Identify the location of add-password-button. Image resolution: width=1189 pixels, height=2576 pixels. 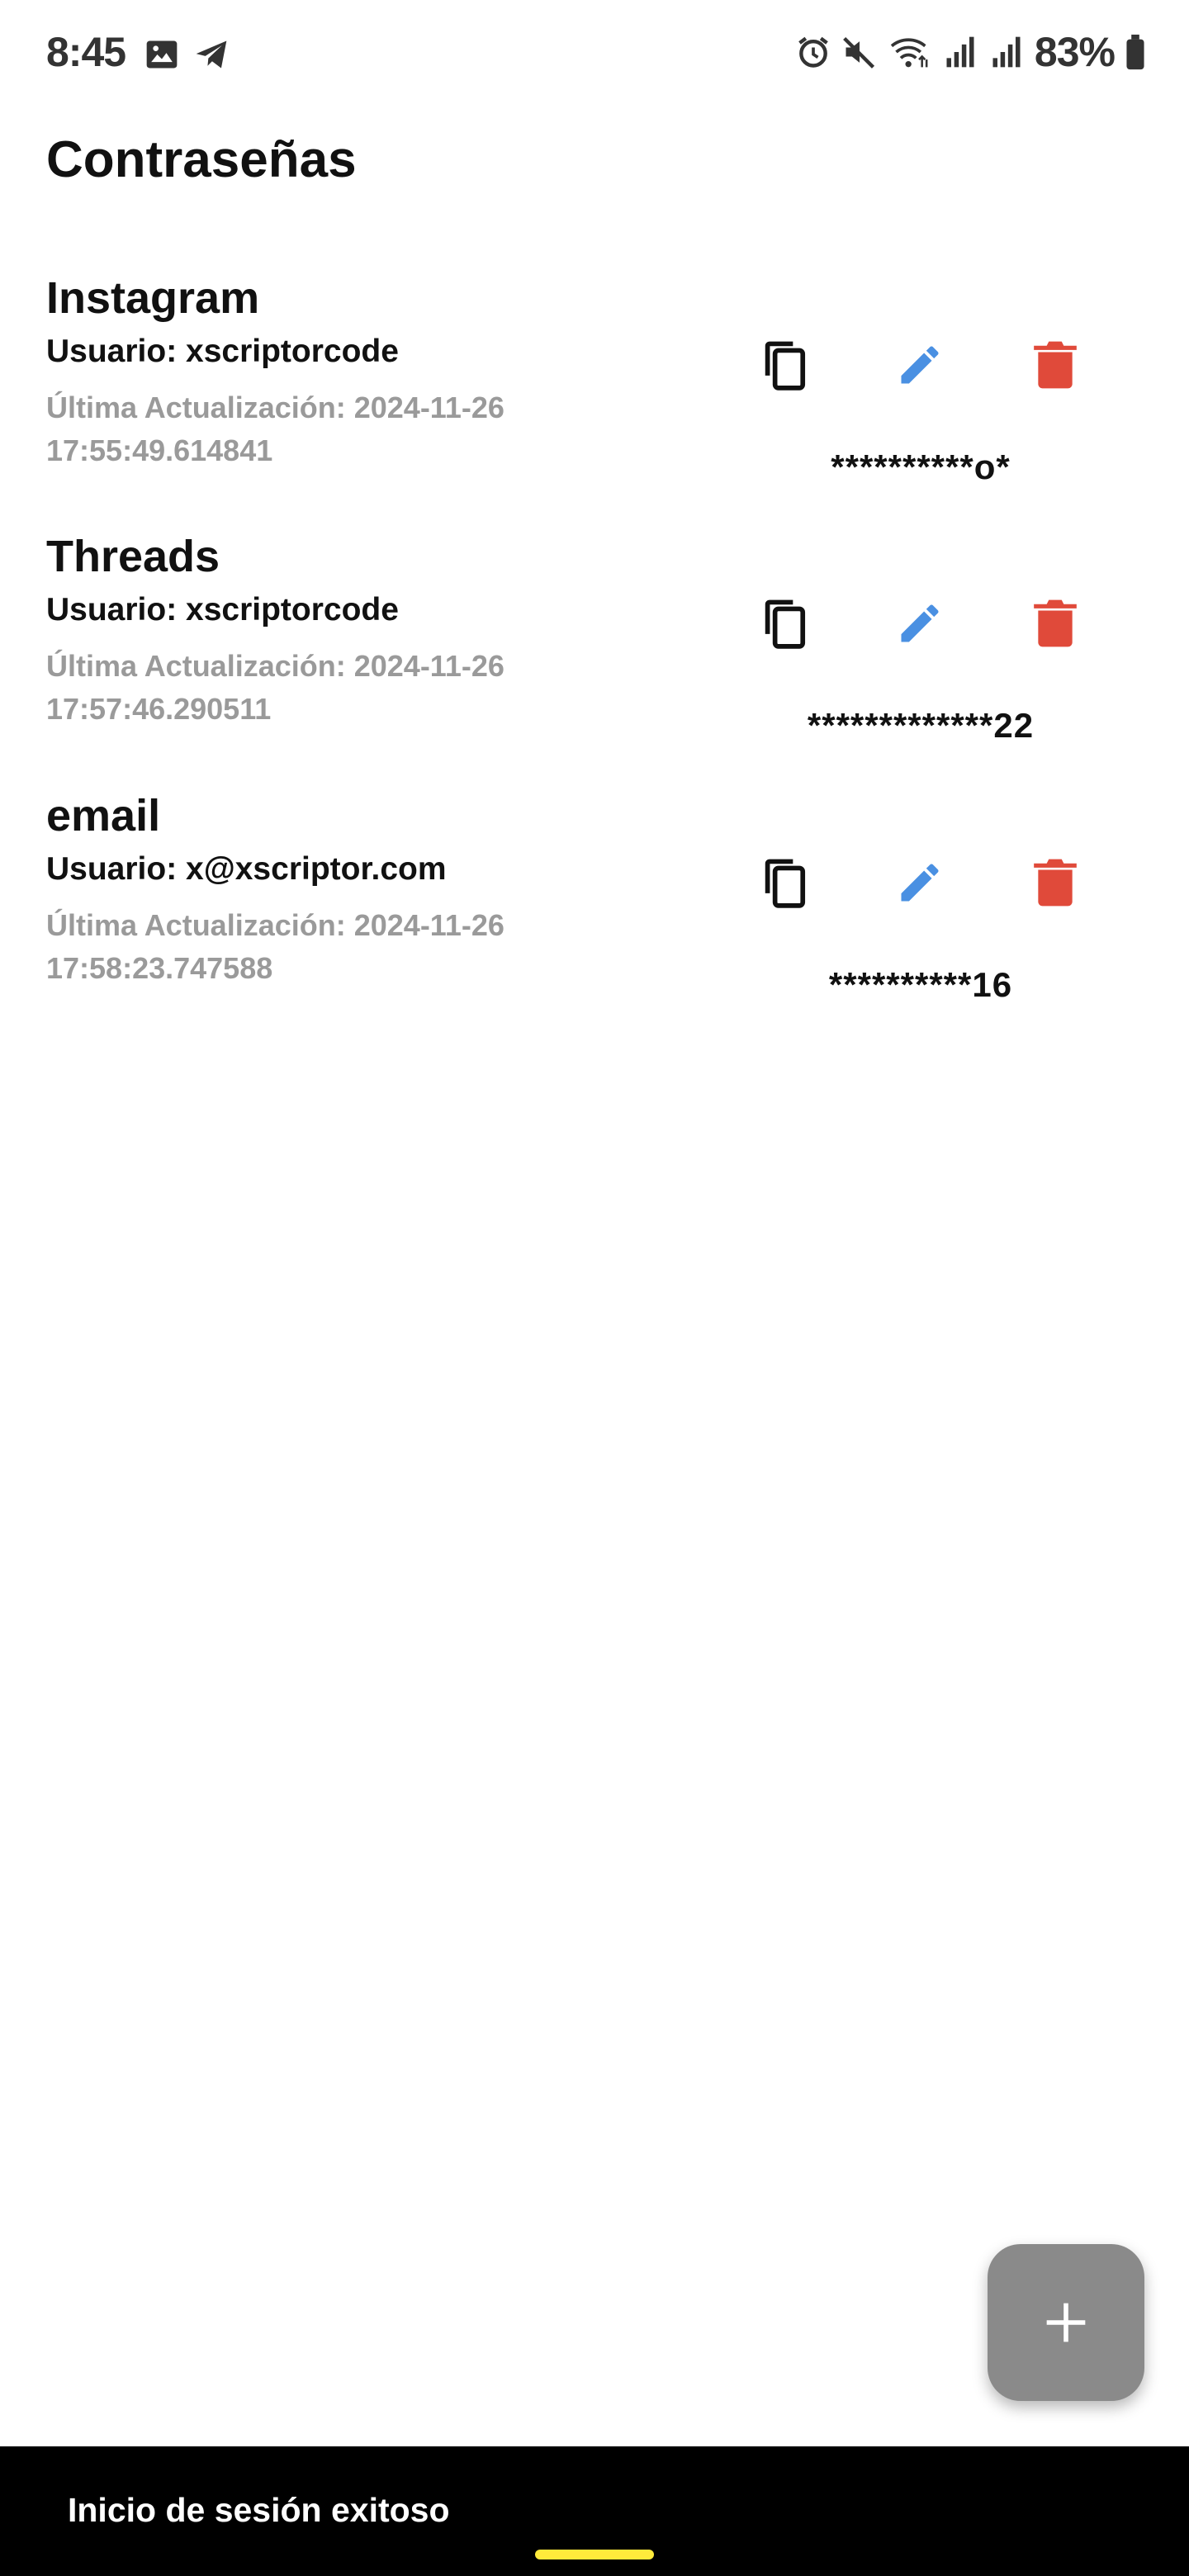
(1066, 2322).